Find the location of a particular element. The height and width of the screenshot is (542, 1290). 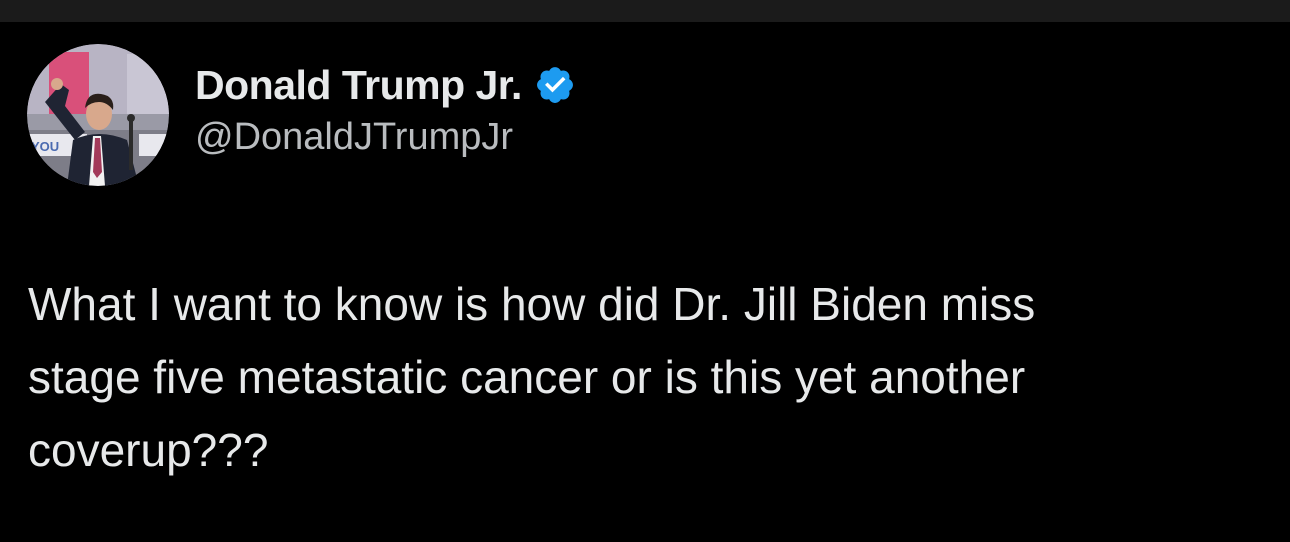

window-top-bar is located at coordinates (645, 11).